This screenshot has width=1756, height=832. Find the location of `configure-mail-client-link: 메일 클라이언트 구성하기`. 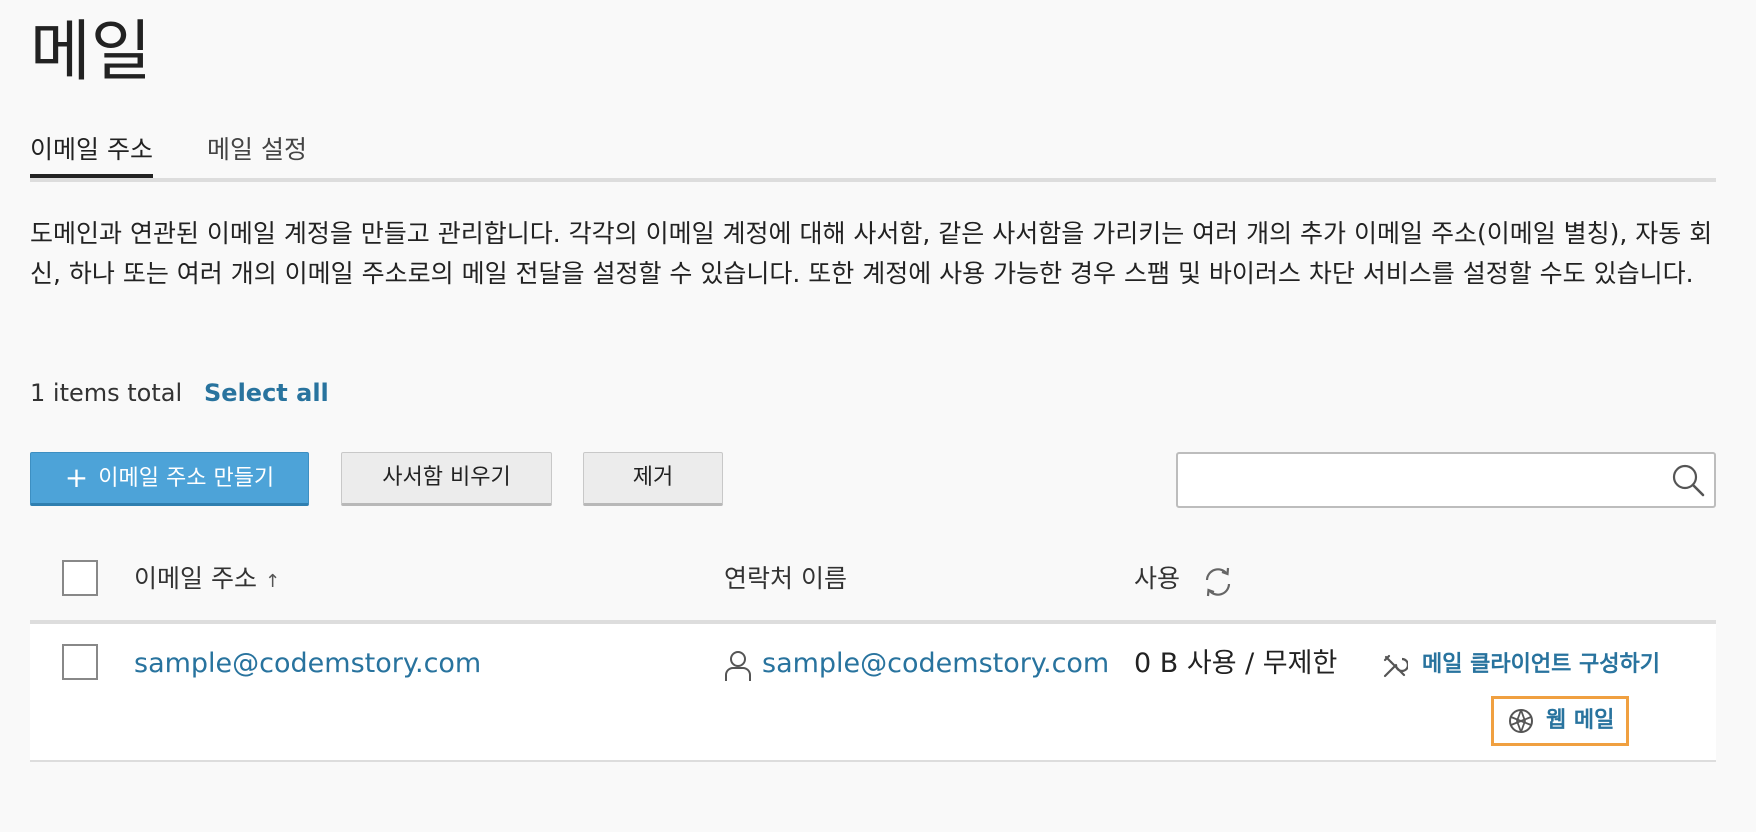

configure-mail-client-link: 메일 클라이언트 구성하기 is located at coordinates (1521, 665).